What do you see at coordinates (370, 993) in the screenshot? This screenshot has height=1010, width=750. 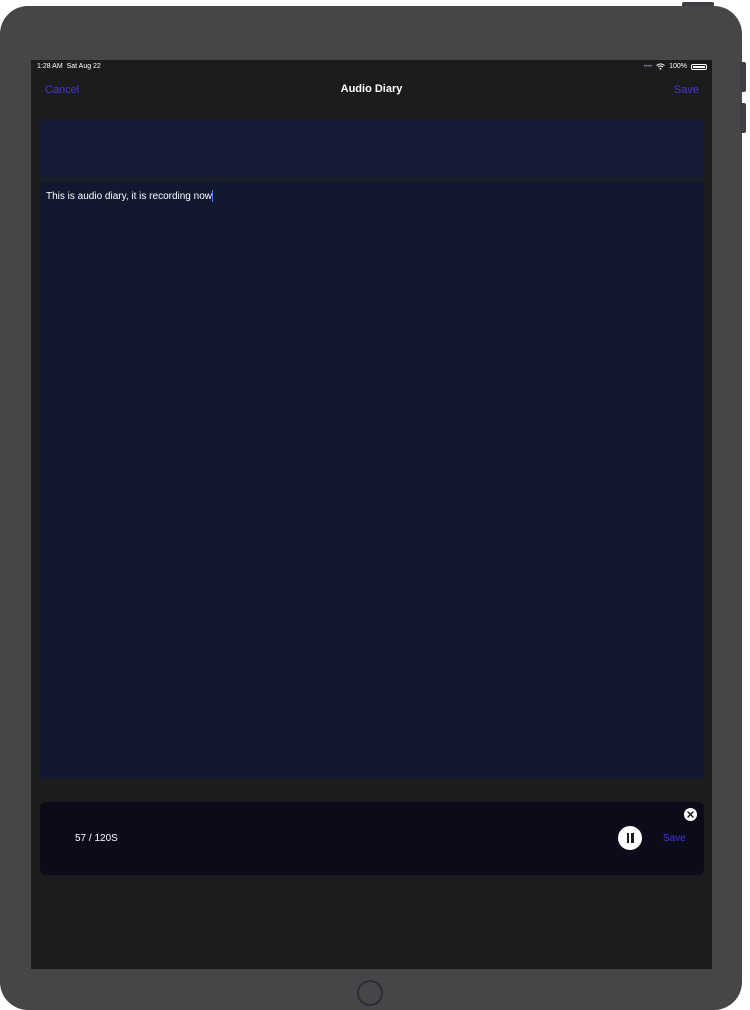 I see `home-button` at bounding box center [370, 993].